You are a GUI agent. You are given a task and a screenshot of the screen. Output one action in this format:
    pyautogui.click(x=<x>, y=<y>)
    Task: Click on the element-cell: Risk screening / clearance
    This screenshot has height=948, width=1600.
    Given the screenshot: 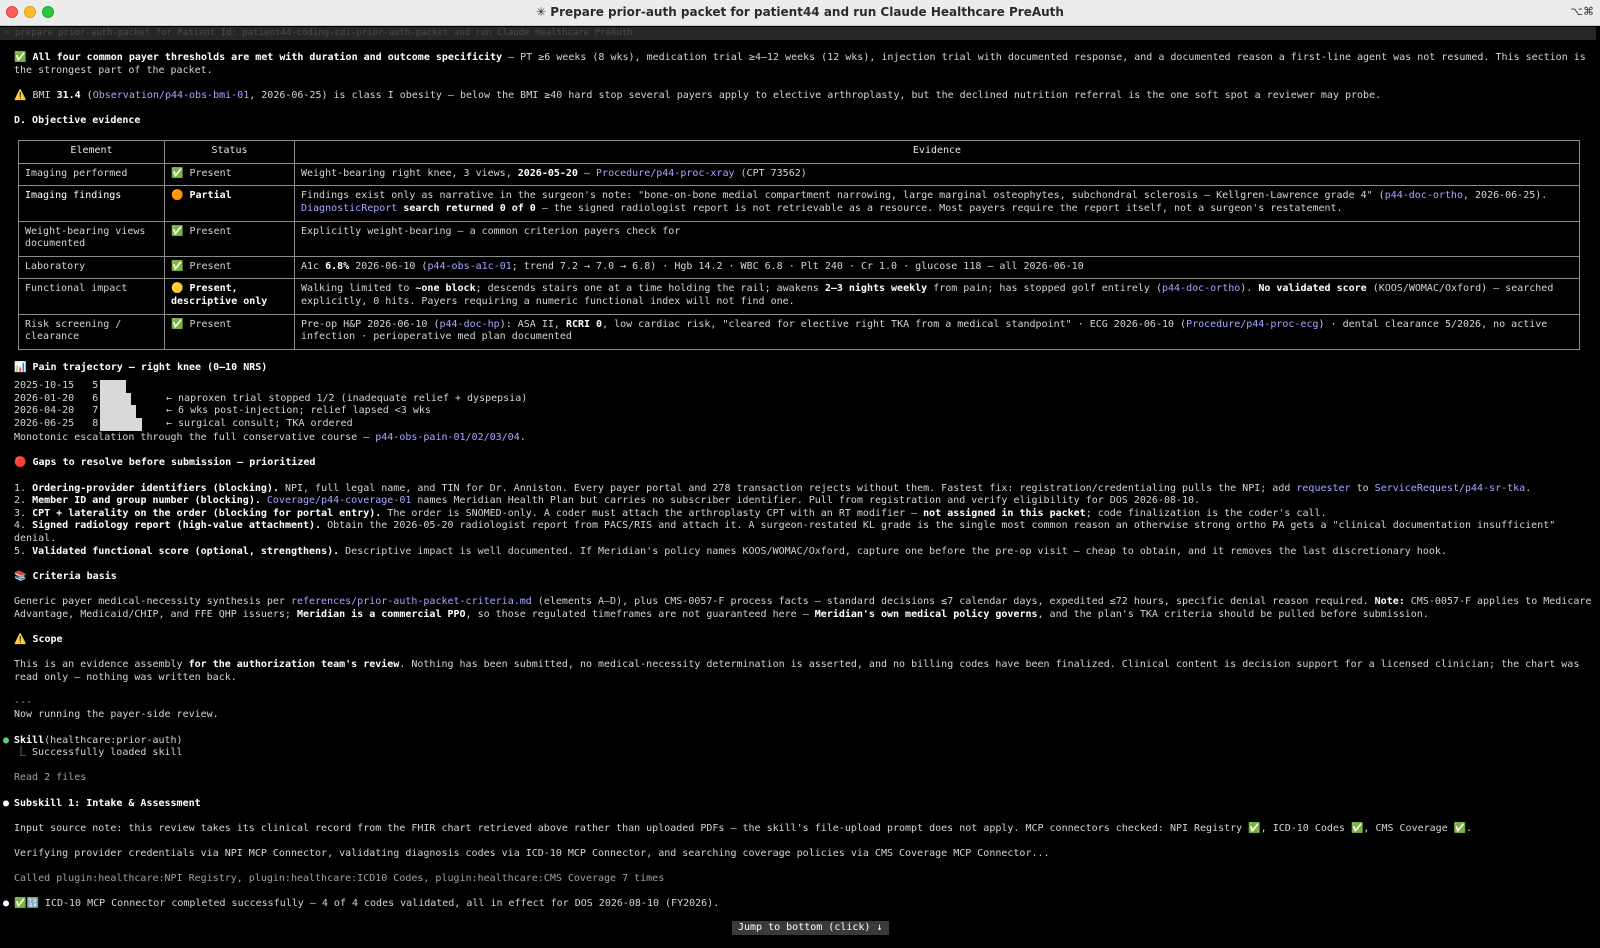 What is the action you would take?
    pyautogui.click(x=91, y=331)
    